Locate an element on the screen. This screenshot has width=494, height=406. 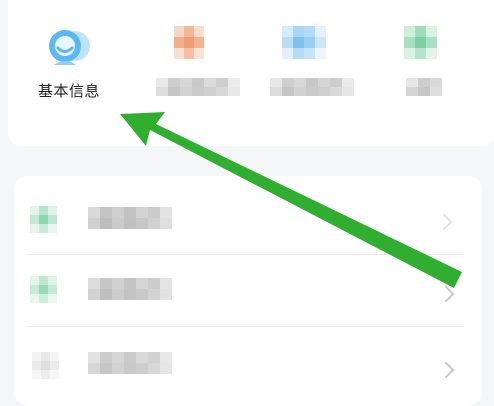
gray-icon is located at coordinates (45, 365).